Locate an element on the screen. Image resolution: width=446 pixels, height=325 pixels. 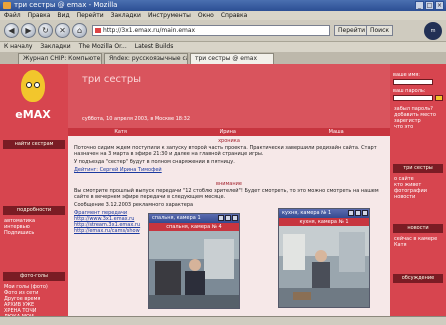
url-text: http://3x1.emax.ru/main.emax is located at coordinates (149, 30).